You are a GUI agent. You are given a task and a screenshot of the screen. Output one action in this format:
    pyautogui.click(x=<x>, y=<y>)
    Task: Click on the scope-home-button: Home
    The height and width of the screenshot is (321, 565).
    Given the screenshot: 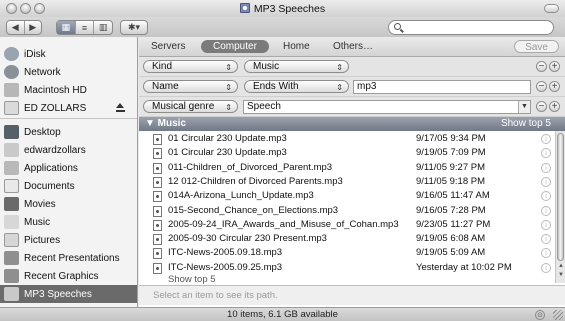 What is the action you would take?
    pyautogui.click(x=296, y=46)
    